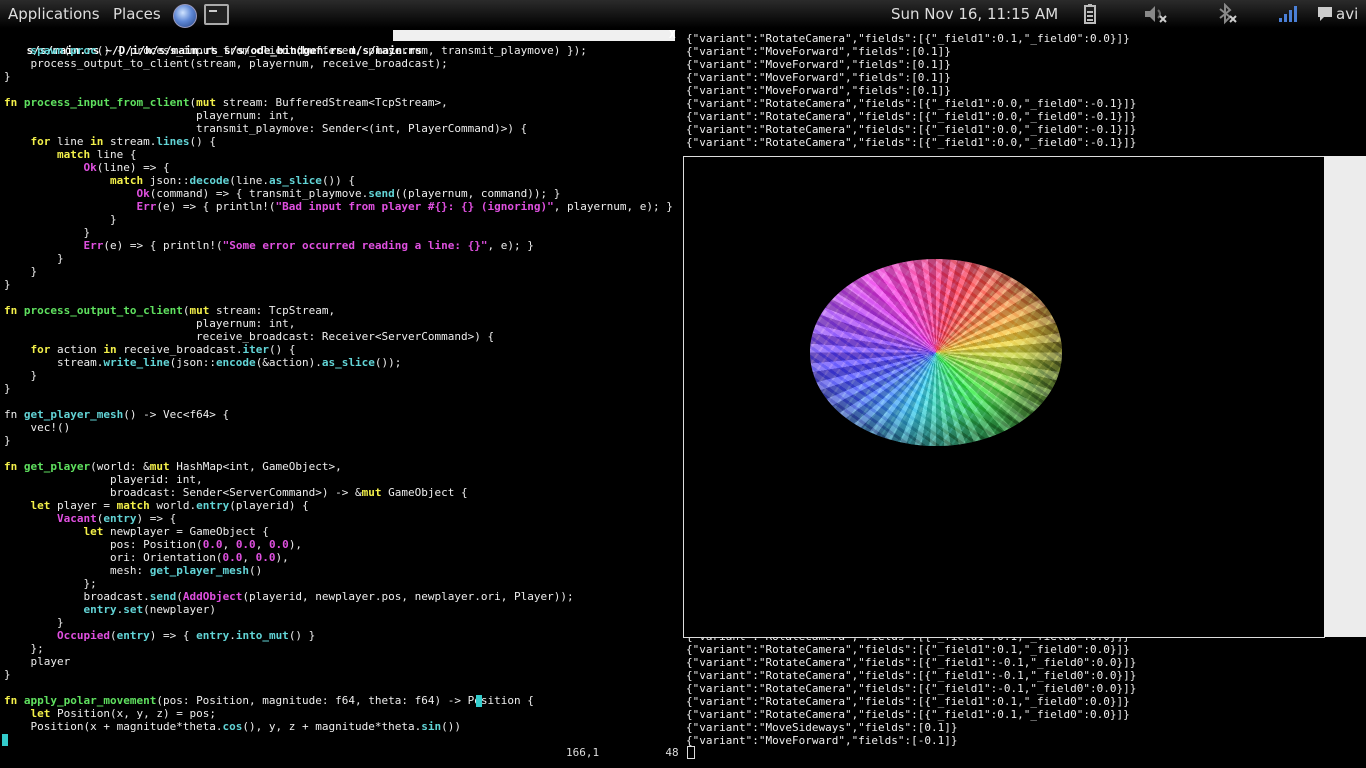  I want to click on rendered-sphere, so click(936, 352).